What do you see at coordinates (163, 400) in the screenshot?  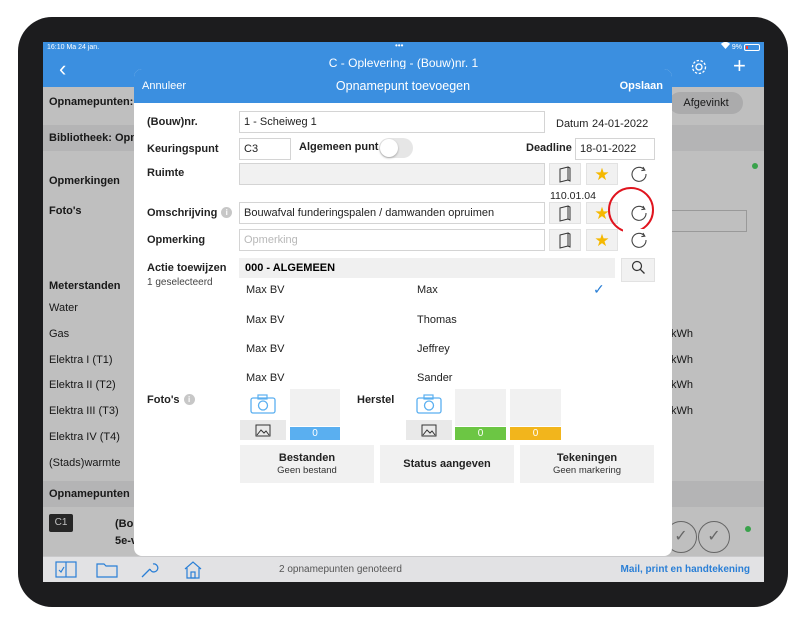 I see `fotos-label-text: Foto's` at bounding box center [163, 400].